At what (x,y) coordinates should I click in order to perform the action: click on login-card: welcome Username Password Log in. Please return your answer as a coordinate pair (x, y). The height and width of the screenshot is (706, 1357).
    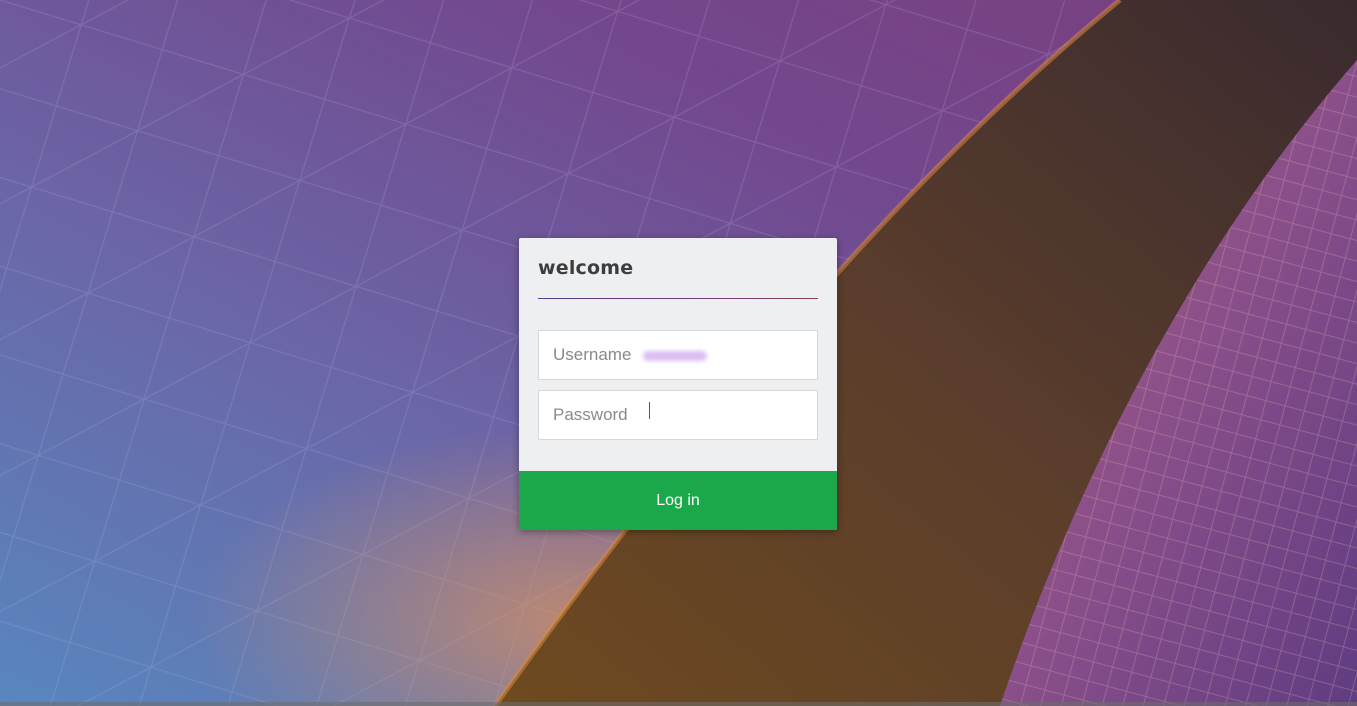
    Looking at the image, I should click on (678, 384).